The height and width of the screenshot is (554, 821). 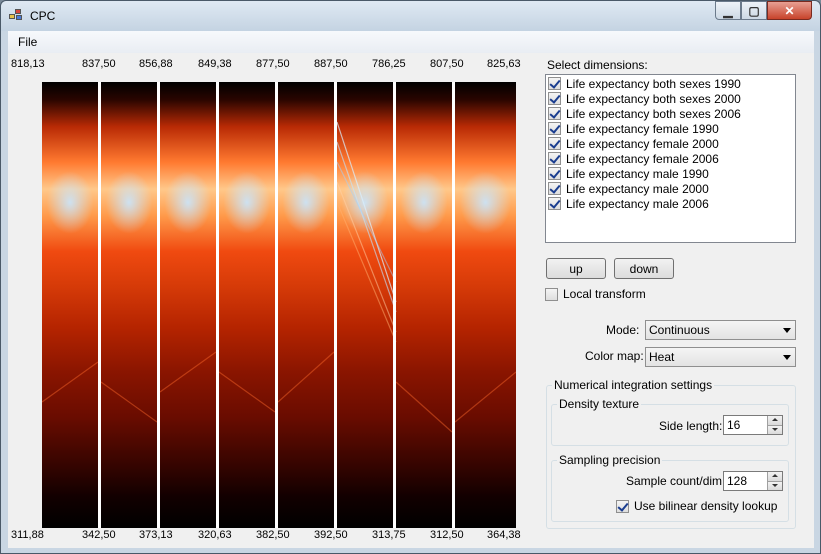 I want to click on axis-bottom-label-7: 313,75, so click(x=389, y=535).